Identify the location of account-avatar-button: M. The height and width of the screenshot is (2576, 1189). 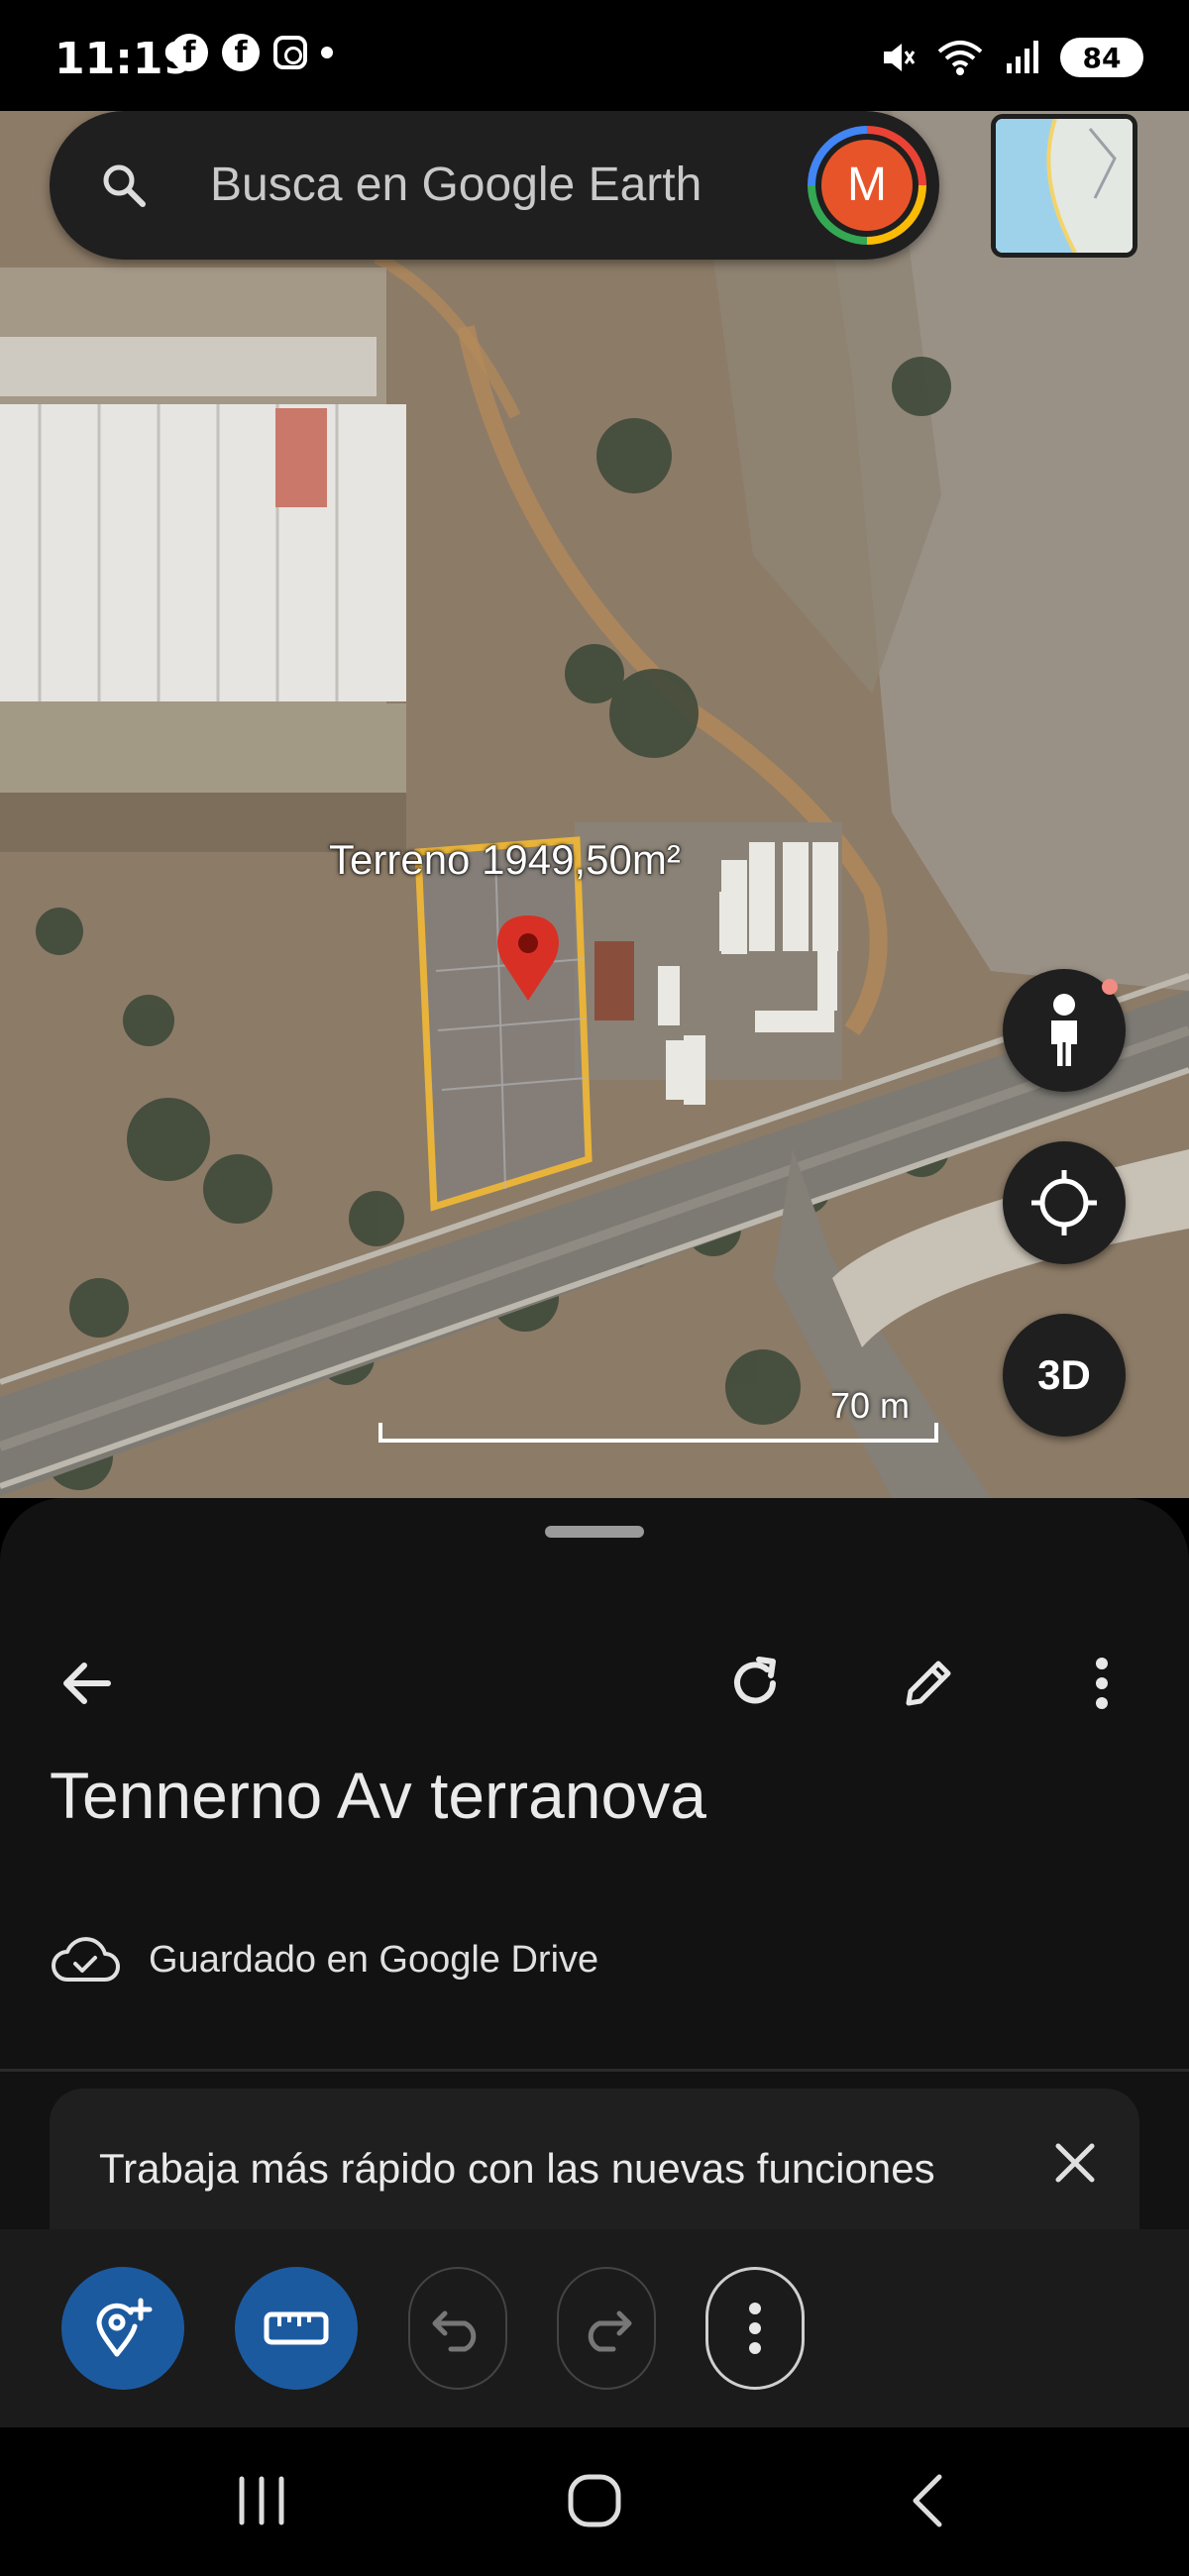
(867, 185).